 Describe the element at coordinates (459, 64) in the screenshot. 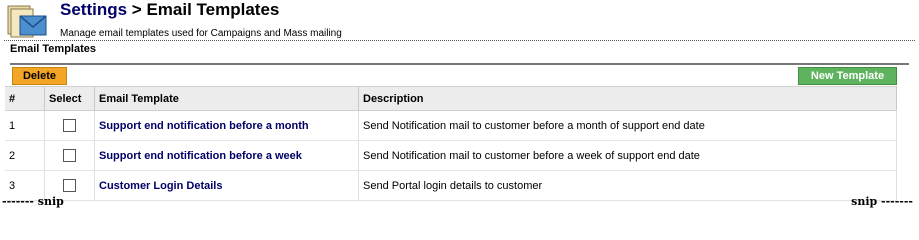

I see `section-divider` at that location.